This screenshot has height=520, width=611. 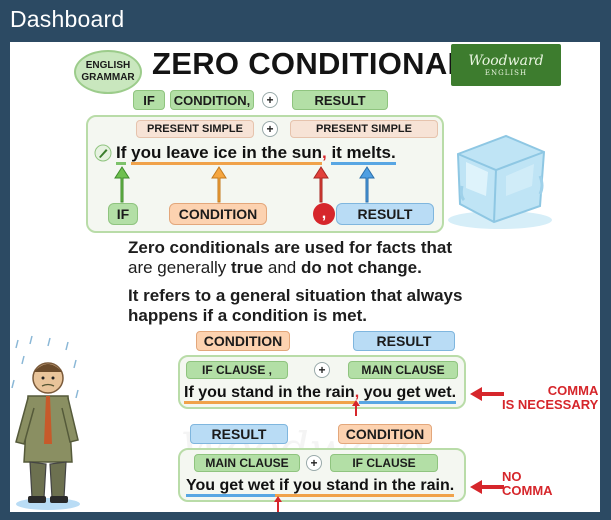 I want to click on wet-man-illustration, so click(x=45, y=422).